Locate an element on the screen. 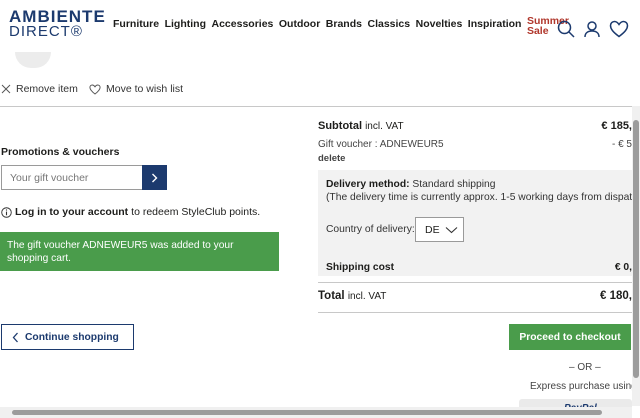 This screenshot has height=418, width=640. heart-outline-icon is located at coordinates (95, 89).